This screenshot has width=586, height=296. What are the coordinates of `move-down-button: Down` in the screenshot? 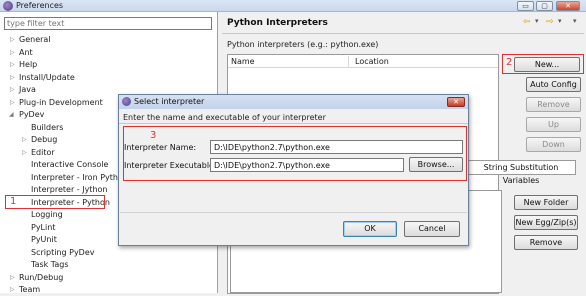 It's located at (553, 144).